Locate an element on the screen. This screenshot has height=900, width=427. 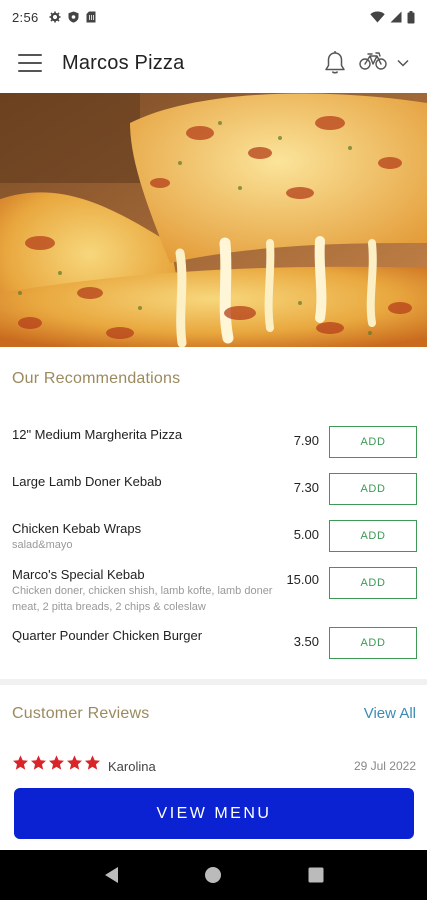
page-title: Marcos Pizza is located at coordinates (123, 62).